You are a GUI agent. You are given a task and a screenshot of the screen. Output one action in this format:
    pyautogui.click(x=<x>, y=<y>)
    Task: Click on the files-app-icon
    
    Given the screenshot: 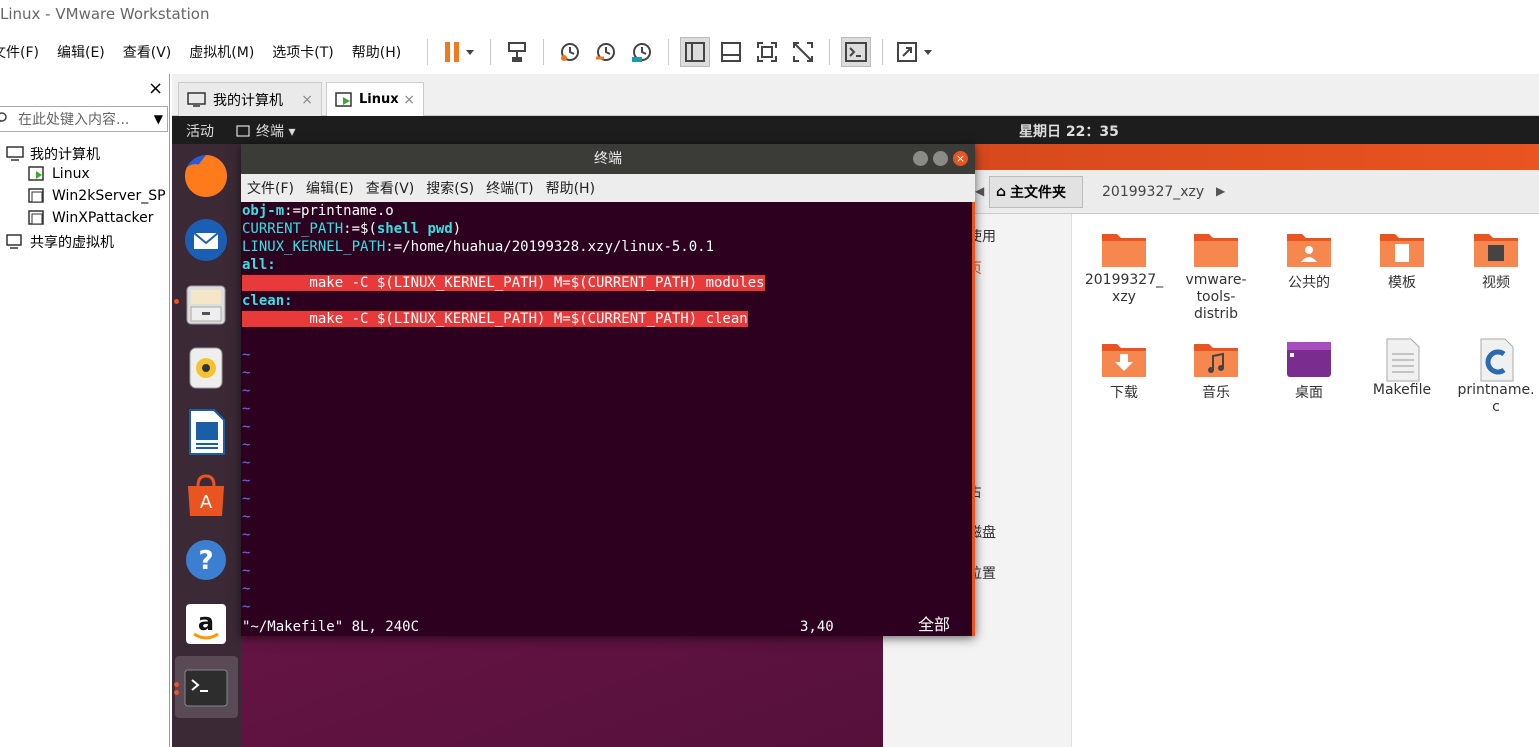 What is the action you would take?
    pyautogui.click(x=206, y=304)
    